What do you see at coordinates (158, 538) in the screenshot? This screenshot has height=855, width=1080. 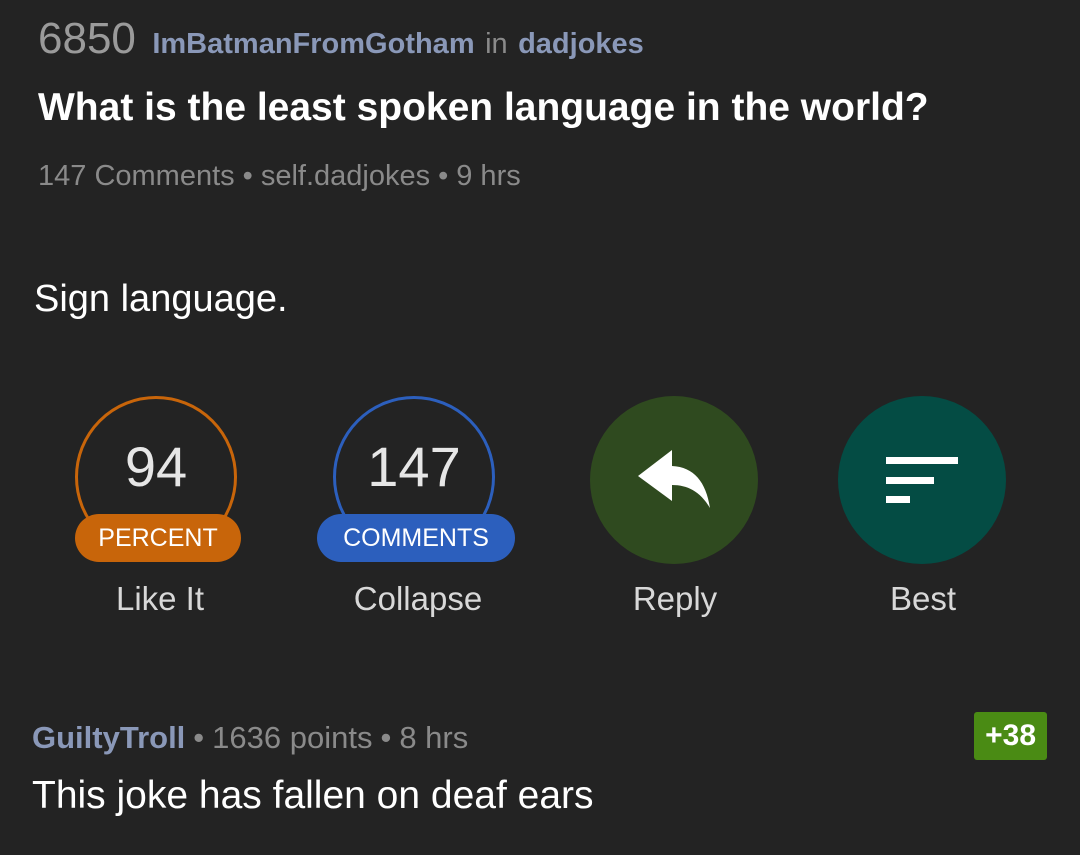 I see `percent-pill: PERCENT` at bounding box center [158, 538].